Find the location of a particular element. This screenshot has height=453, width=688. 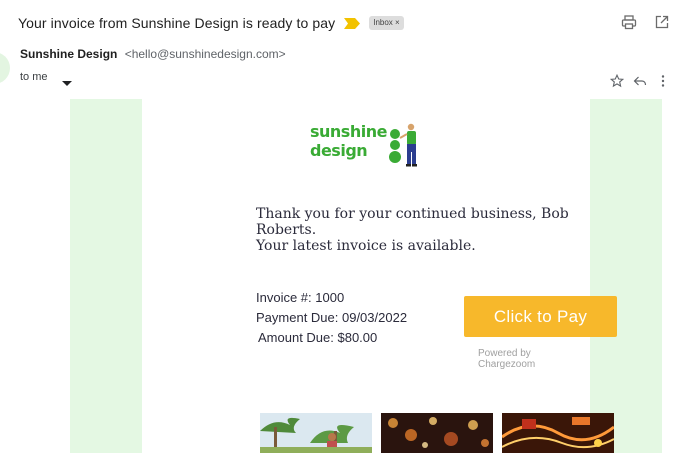

promo-photo-decorations is located at coordinates (558, 433).